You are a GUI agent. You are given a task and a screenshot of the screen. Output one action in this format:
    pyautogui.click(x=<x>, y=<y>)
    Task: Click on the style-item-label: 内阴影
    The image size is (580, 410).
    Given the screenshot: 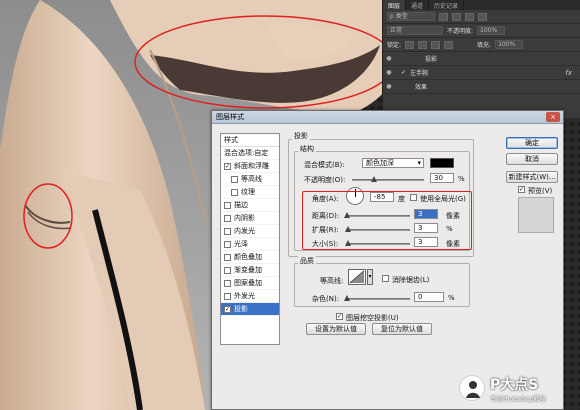 What is the action you would take?
    pyautogui.click(x=244, y=218)
    